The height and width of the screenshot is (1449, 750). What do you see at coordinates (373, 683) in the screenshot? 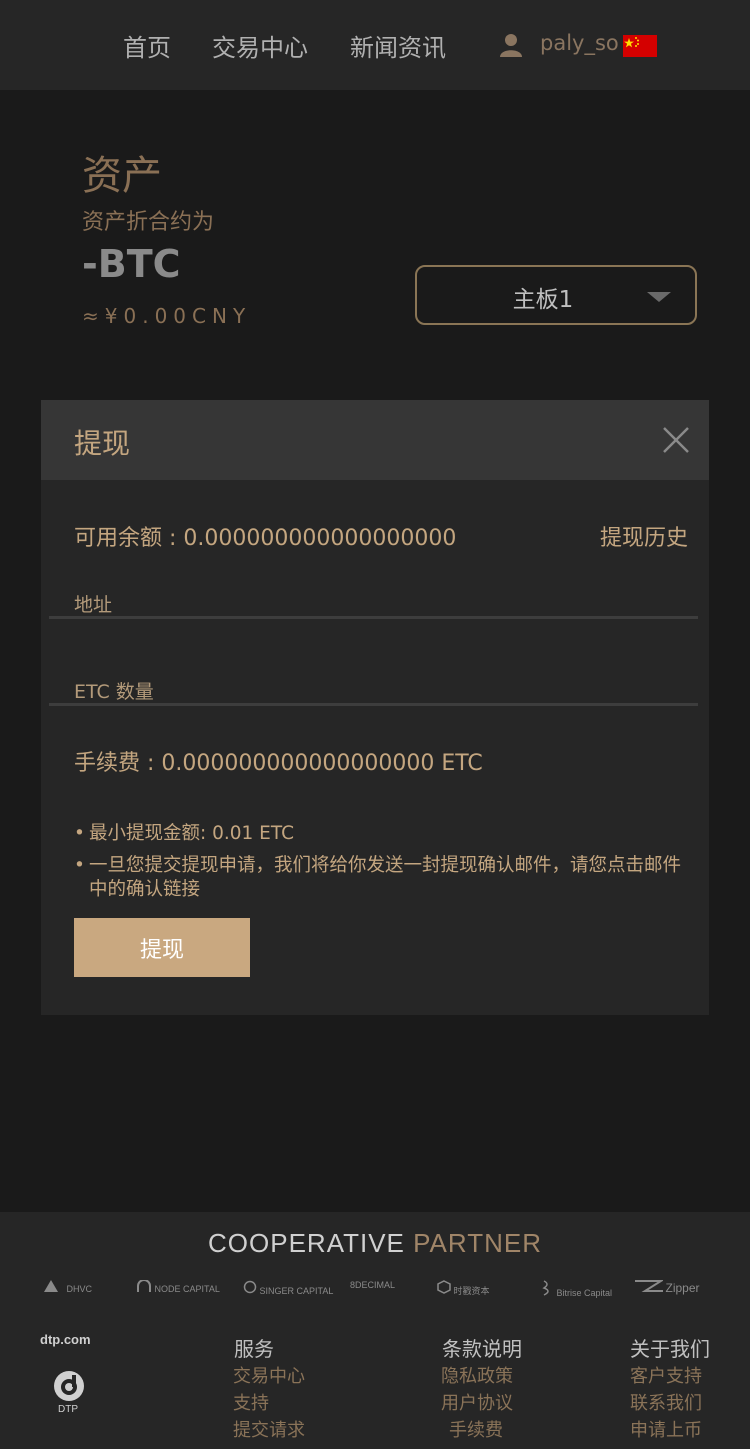
I see `amount-input` at bounding box center [373, 683].